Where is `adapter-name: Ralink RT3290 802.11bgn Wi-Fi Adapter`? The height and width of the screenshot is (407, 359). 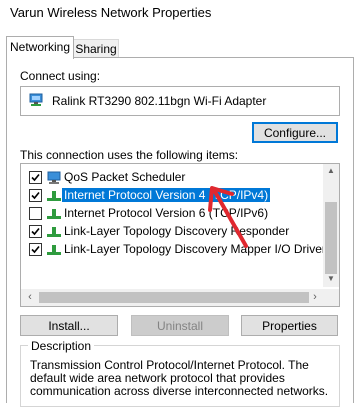 adapter-name: Ralink RT3290 802.11bgn Wi-Fi Adapter is located at coordinates (159, 101).